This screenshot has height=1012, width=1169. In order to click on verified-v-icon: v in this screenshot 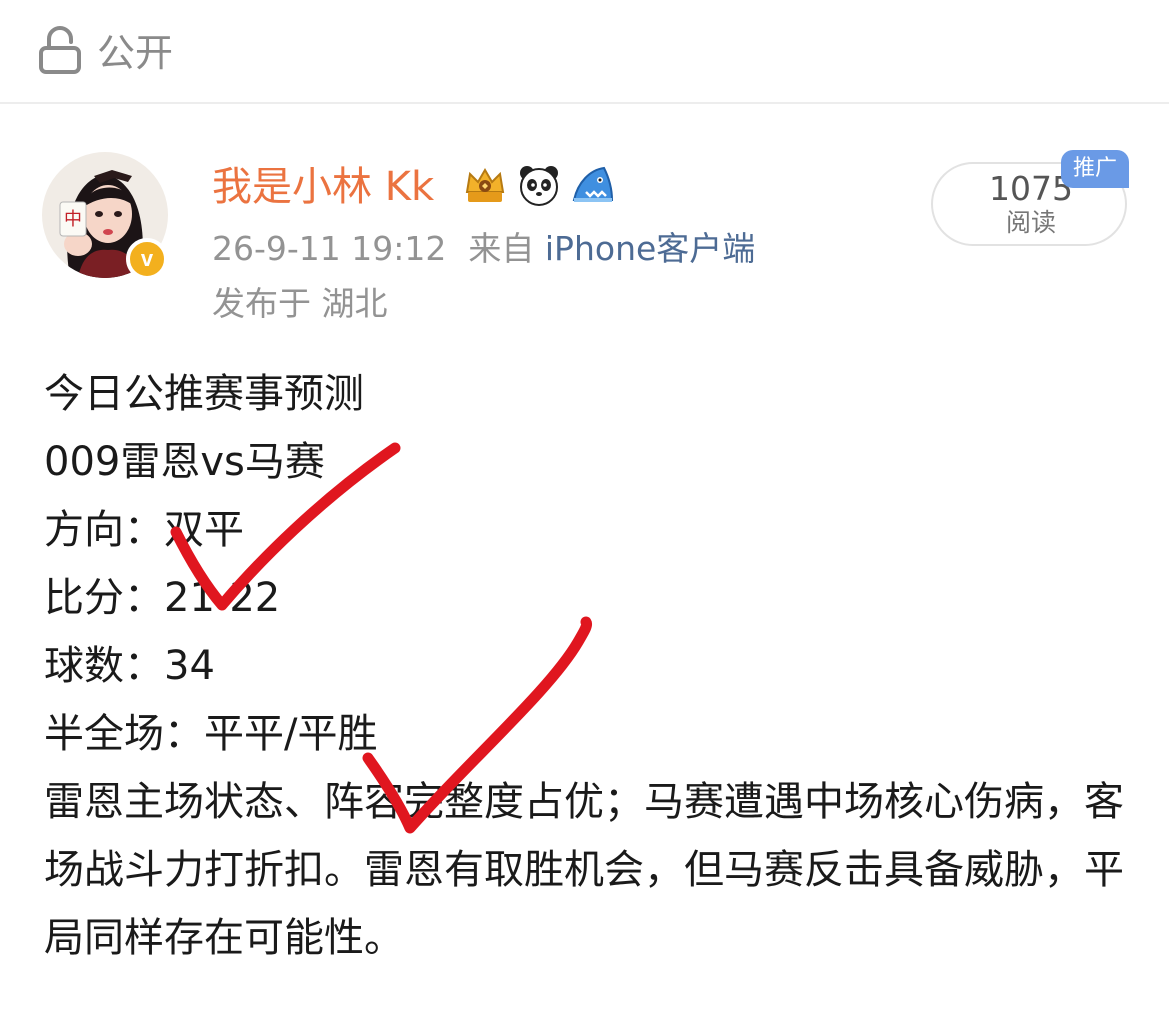, I will do `click(147, 259)`.